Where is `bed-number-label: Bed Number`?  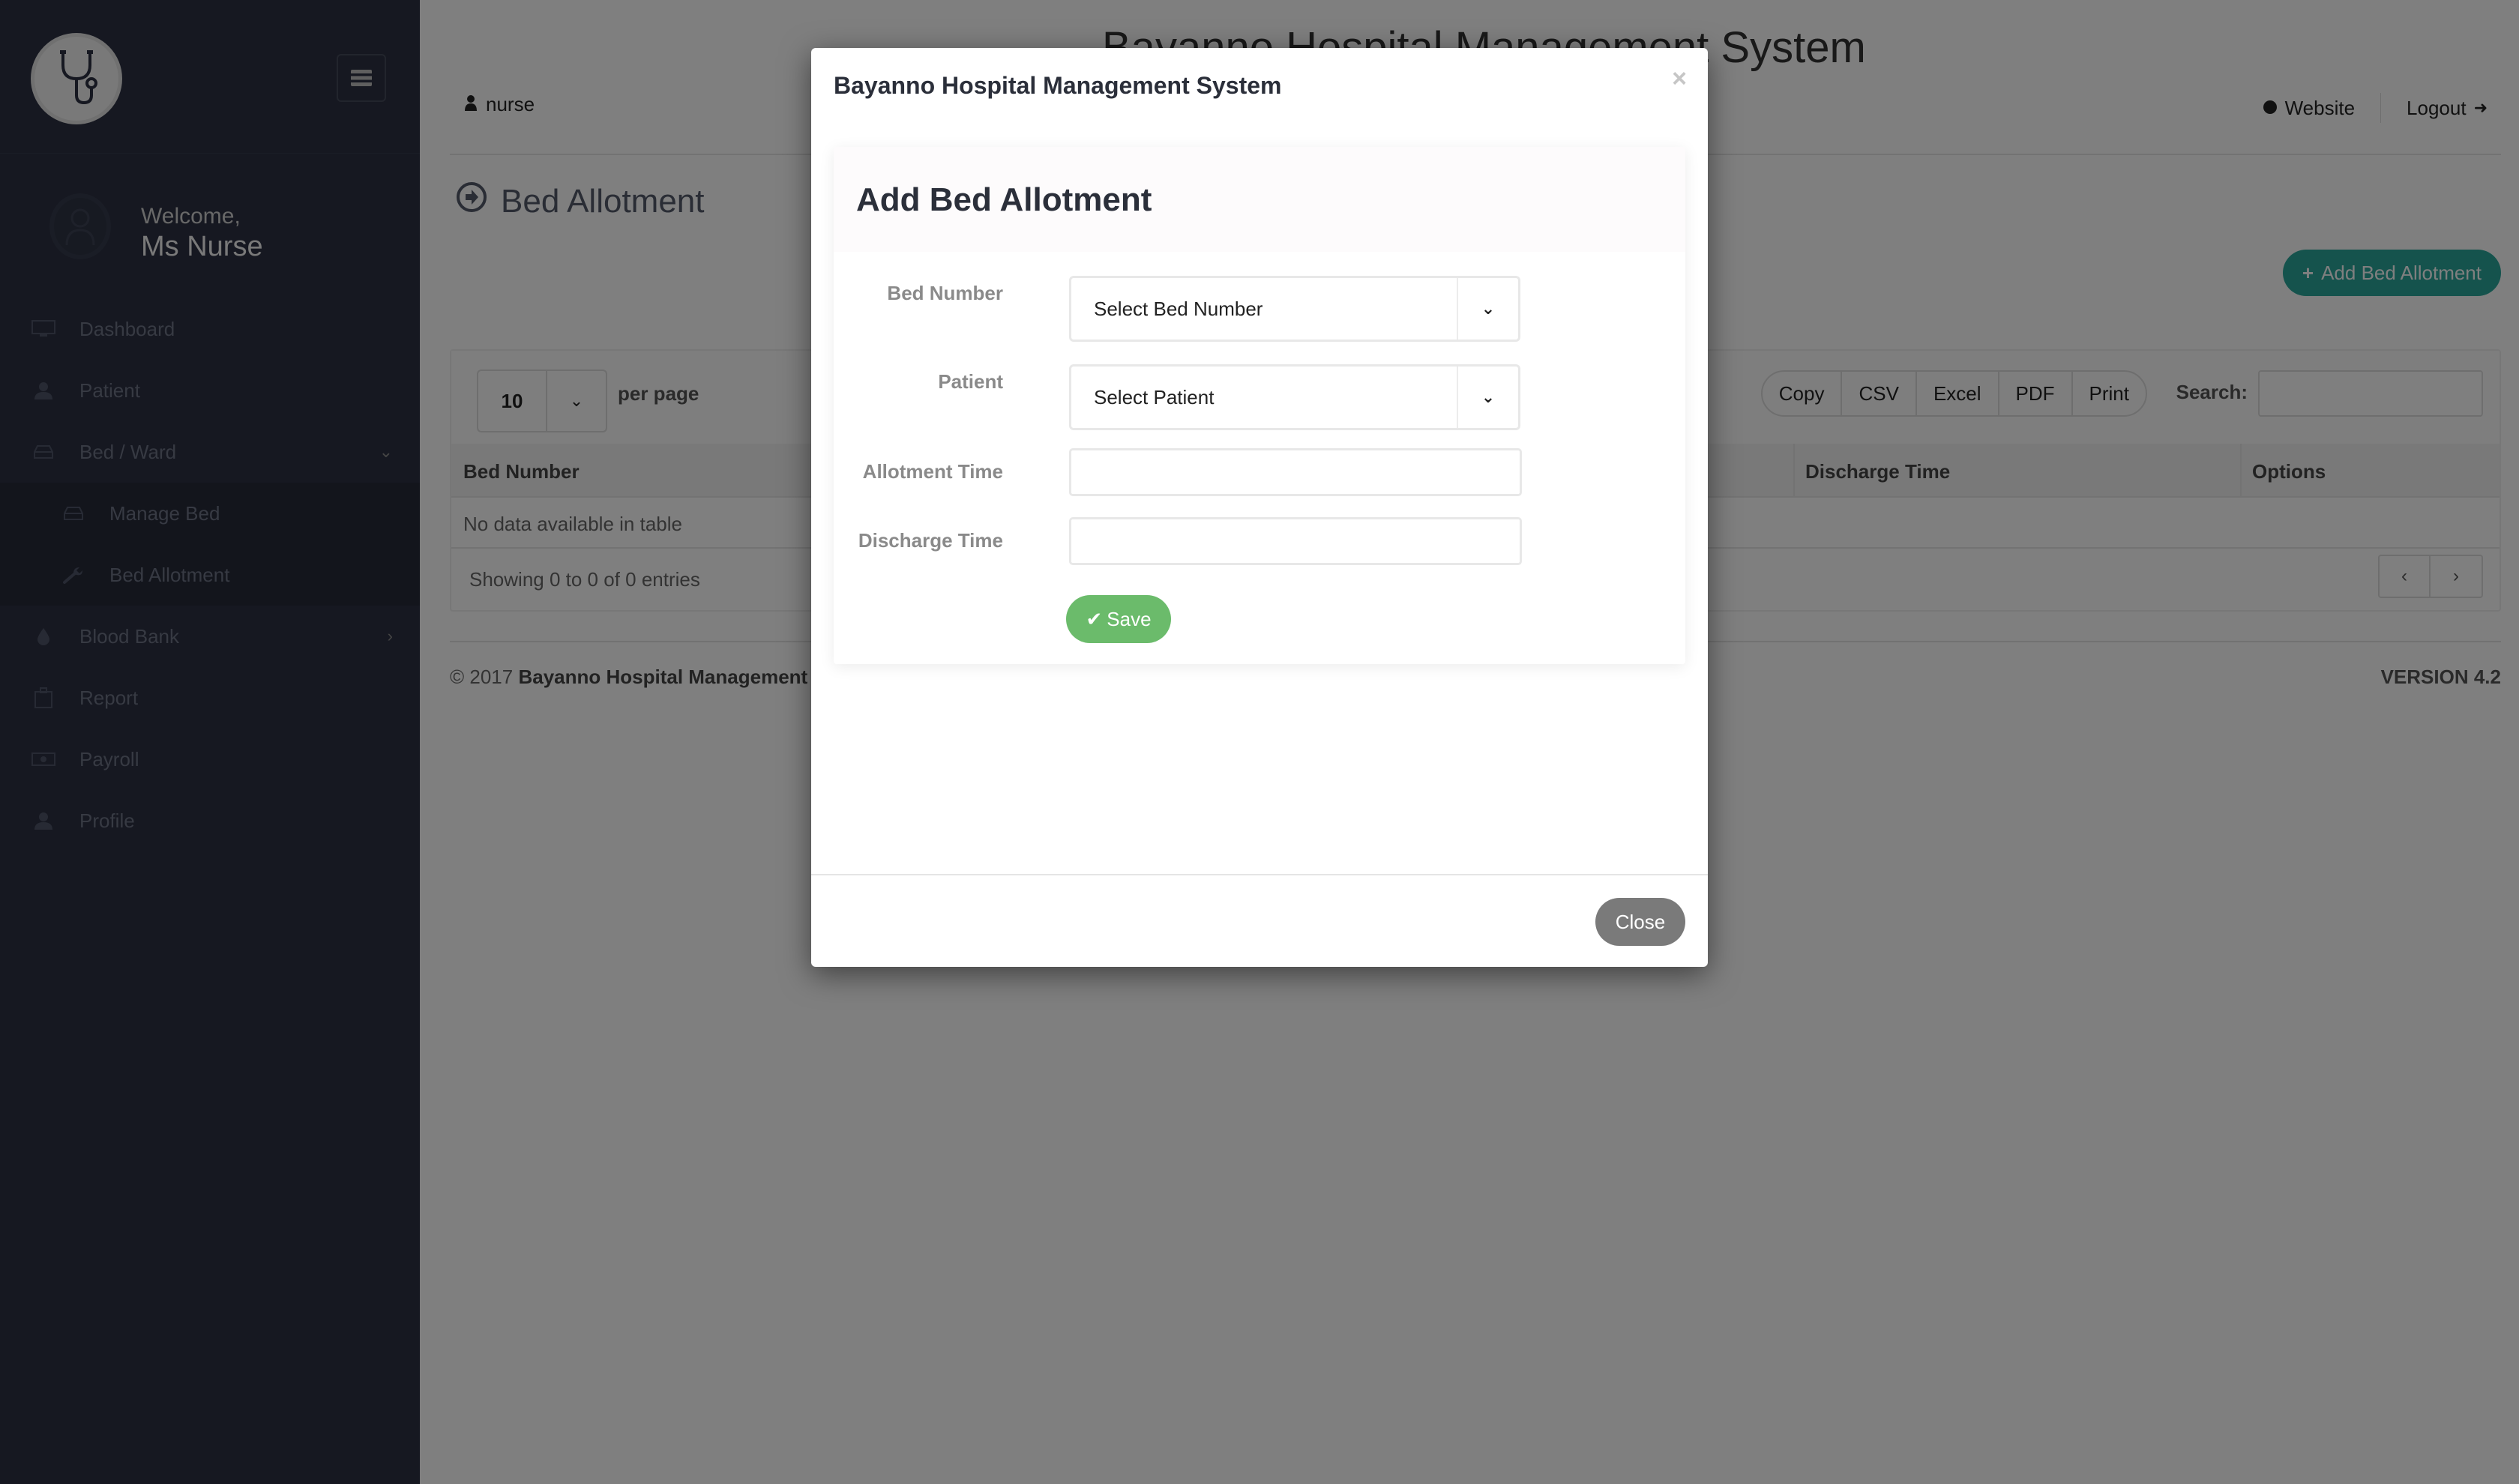
bed-number-label: Bed Number is located at coordinates (945, 293).